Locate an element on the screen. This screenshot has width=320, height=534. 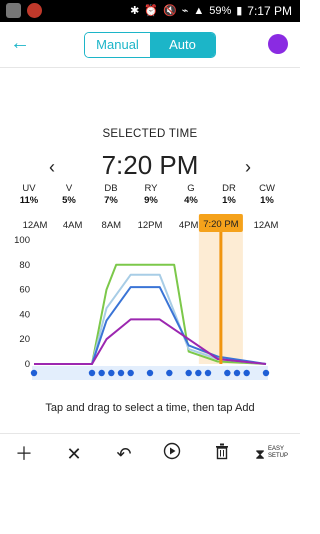
y-tick-label: 80 is located at coordinates (24, 265).